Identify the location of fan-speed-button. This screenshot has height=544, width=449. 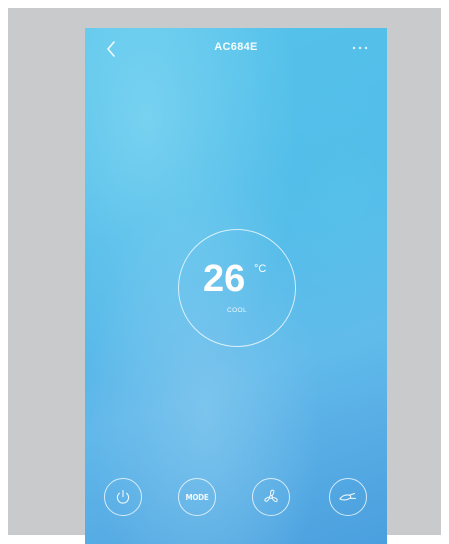
(271, 497).